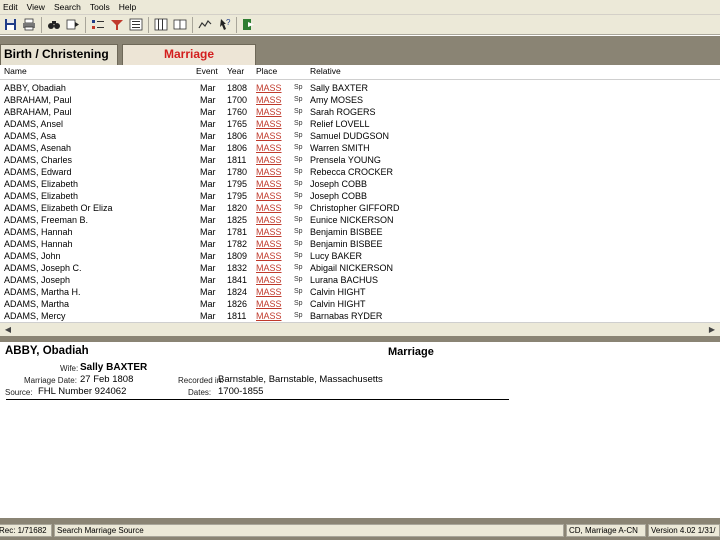 Image resolution: width=720 pixels, height=540 pixels. I want to click on table-row: ABRAHAM, Paul Mar 1700 MASS Sp Amy MOSES, so click(360, 100).